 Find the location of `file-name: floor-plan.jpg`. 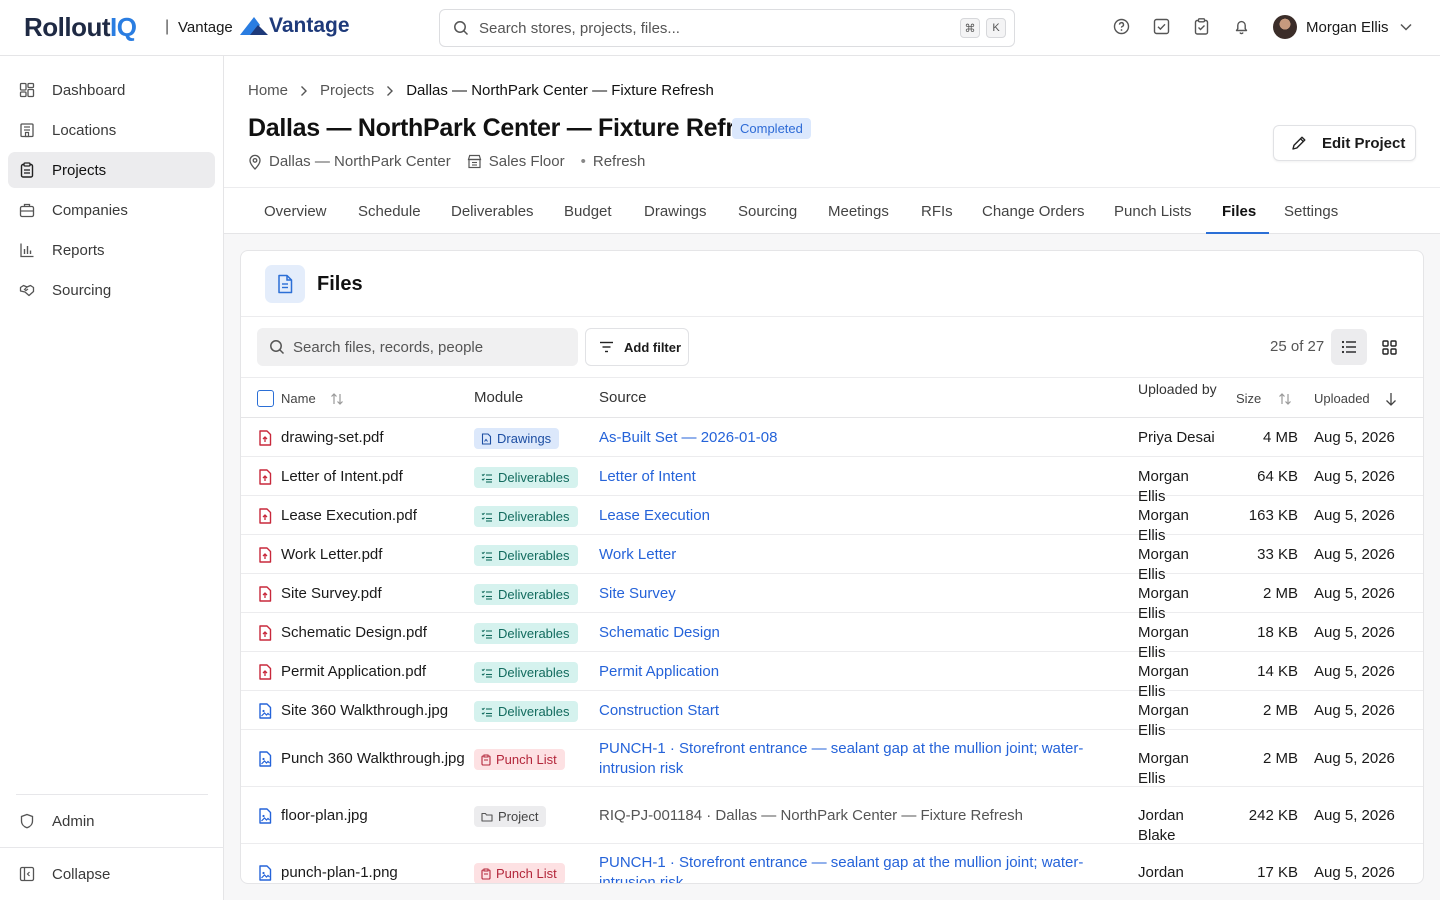

file-name: floor-plan.jpg is located at coordinates (324, 816).